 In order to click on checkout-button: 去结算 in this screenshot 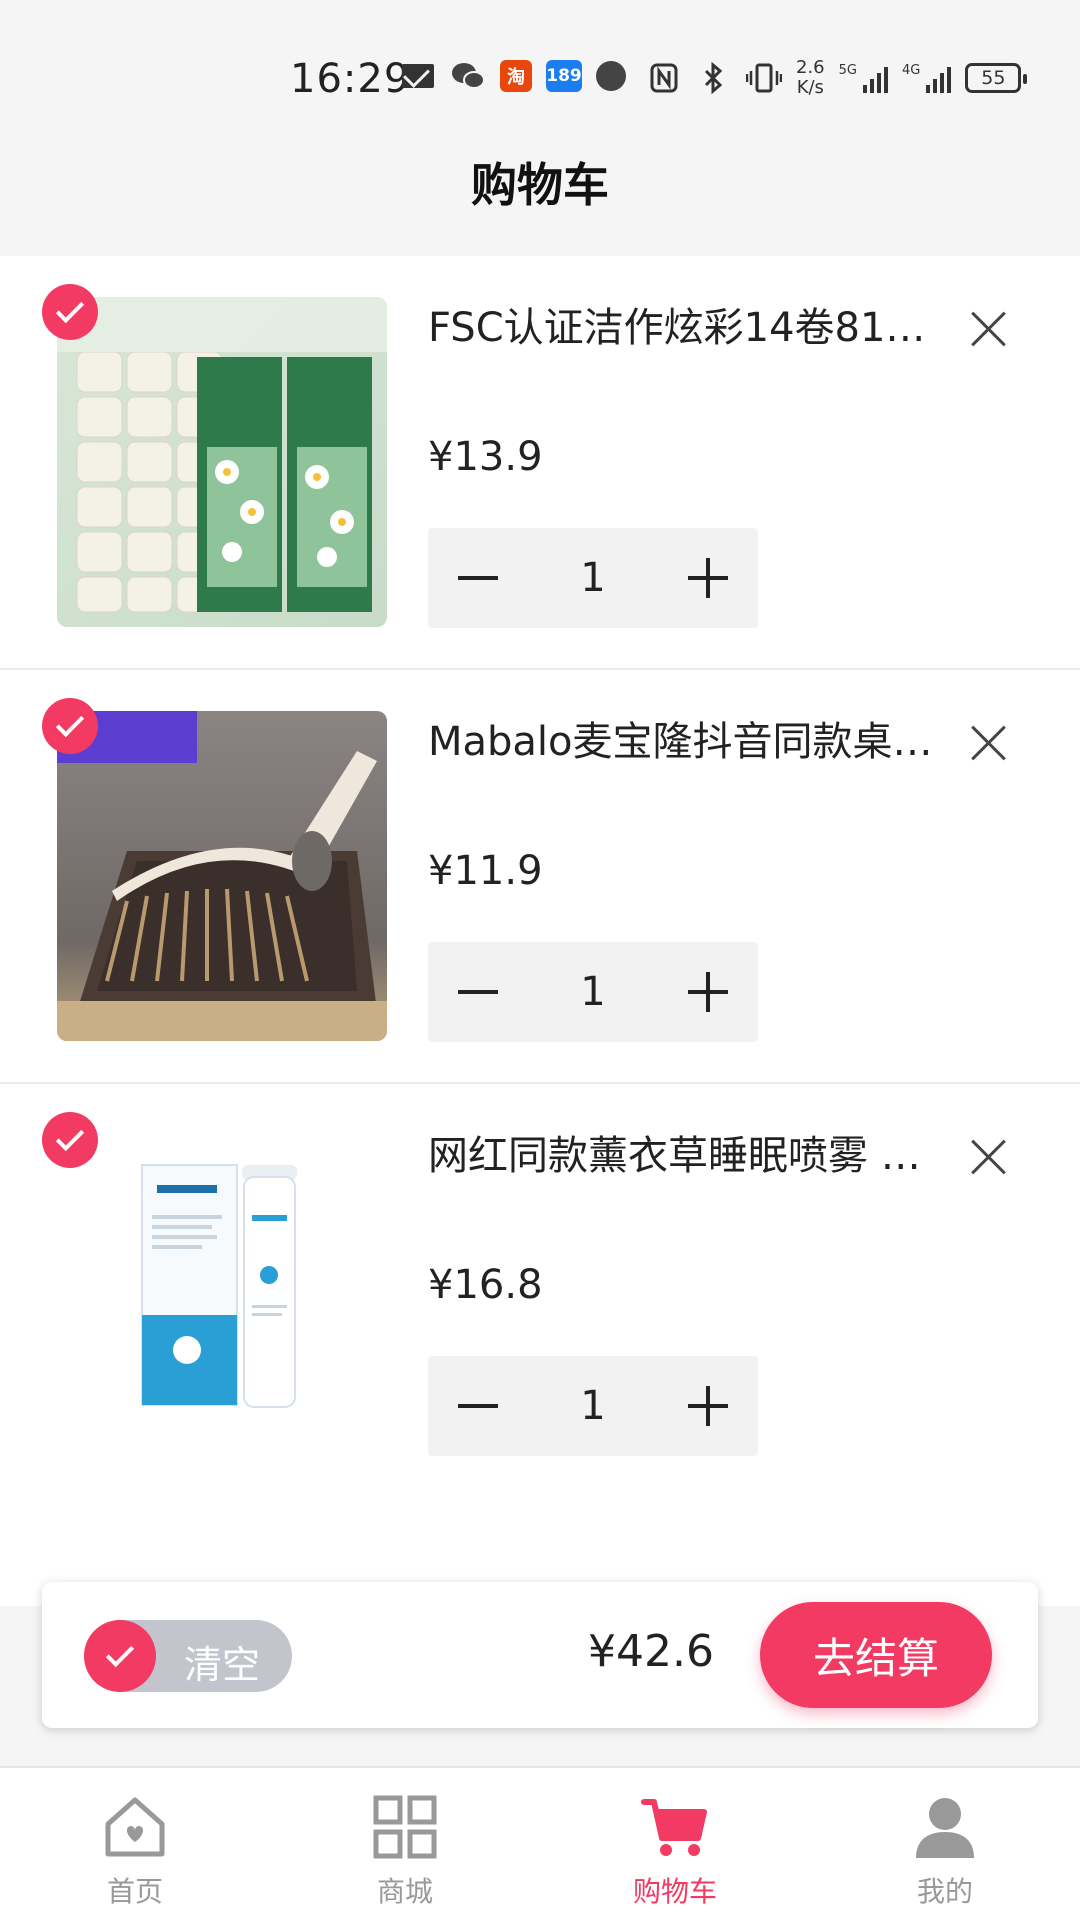, I will do `click(876, 1655)`.